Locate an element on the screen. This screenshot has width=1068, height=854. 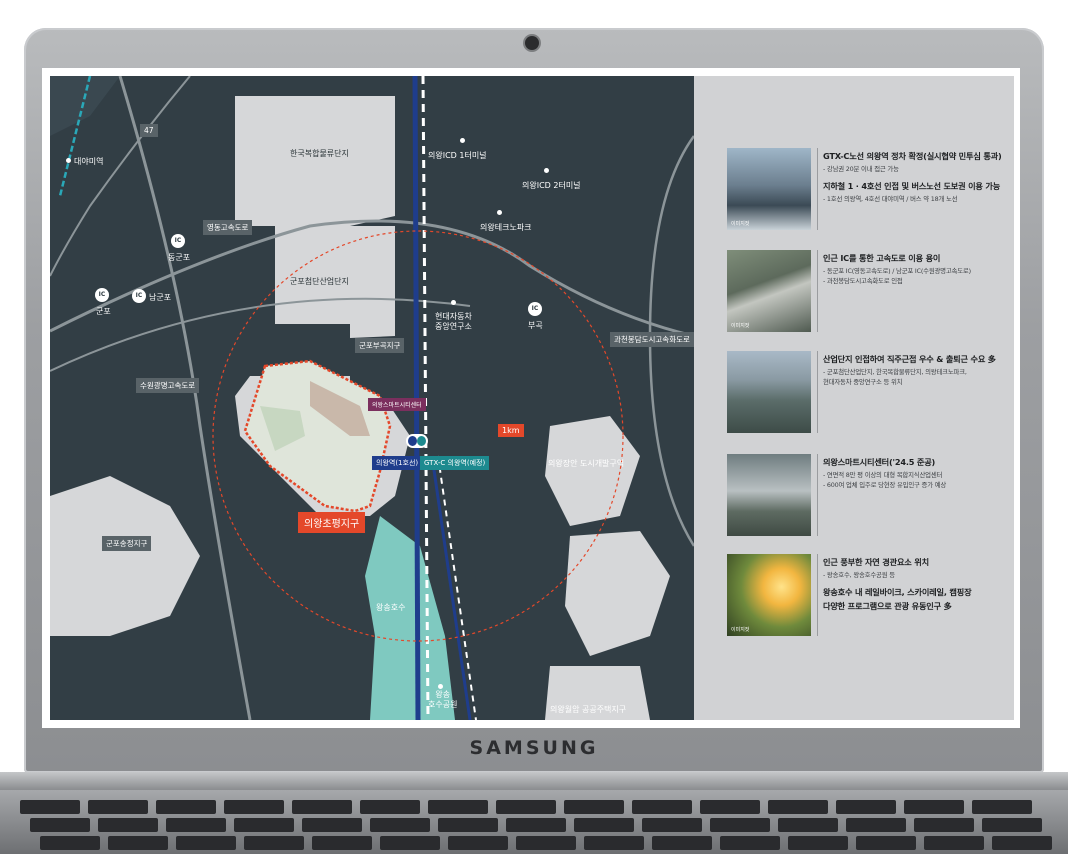
label-namgunpo: 남군포 is located at coordinates (160, 297).